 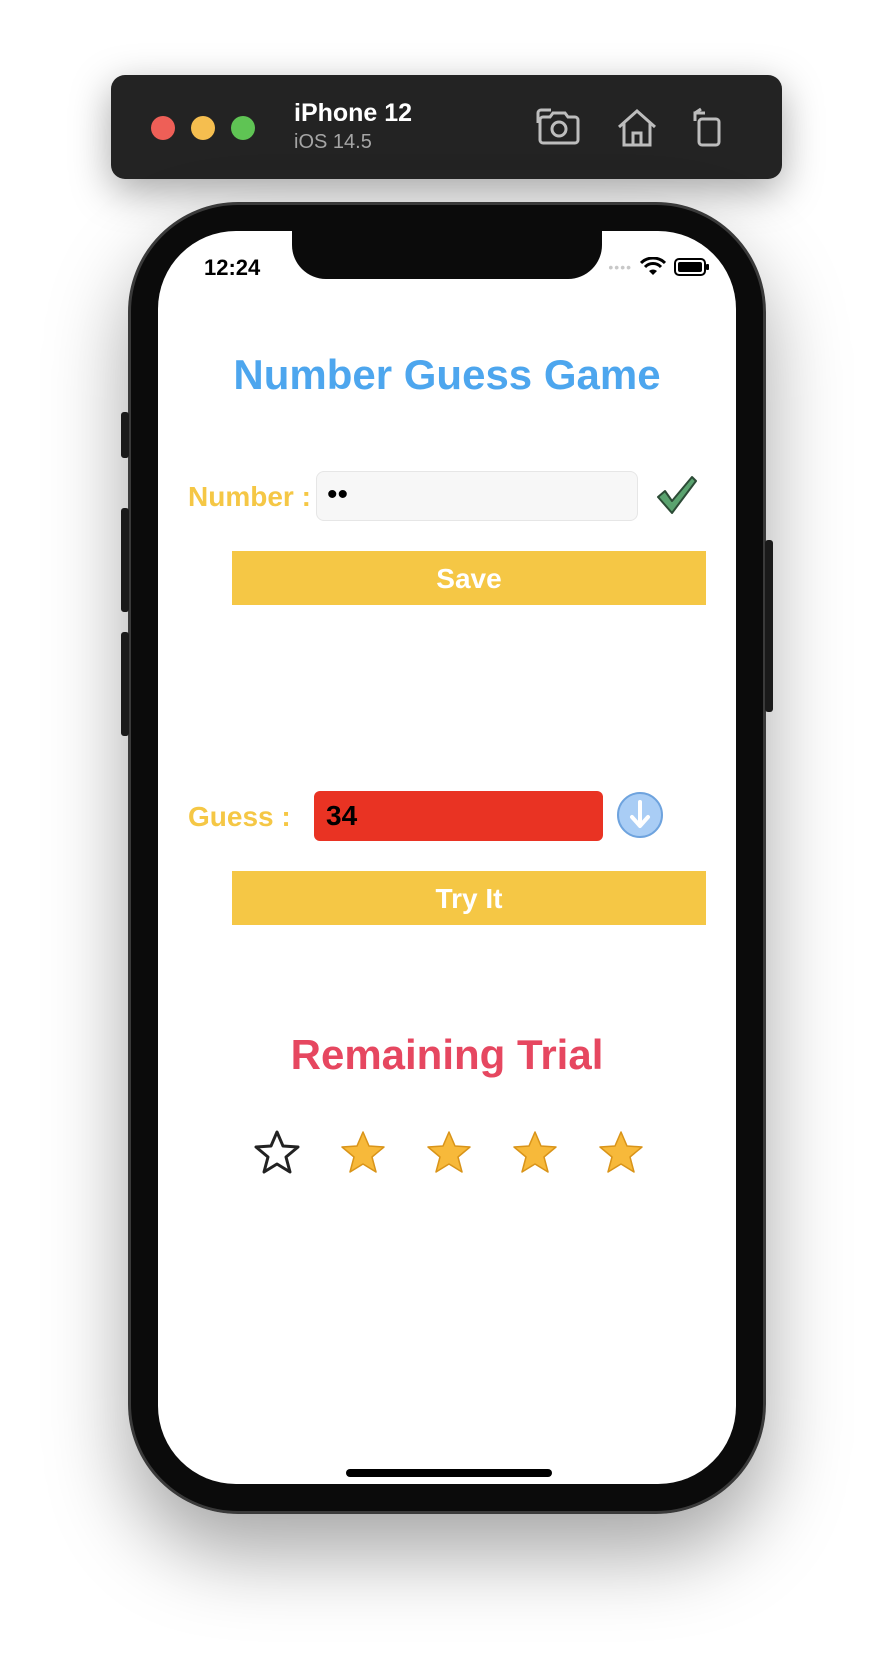 I want to click on volume-up-button, so click(x=125, y=560).